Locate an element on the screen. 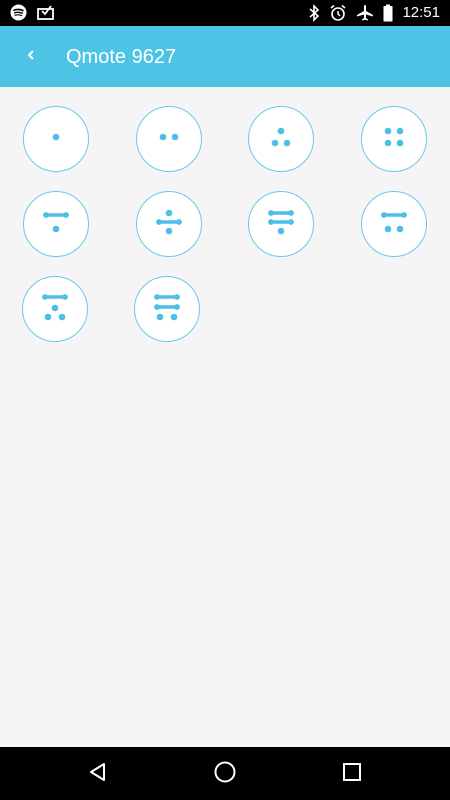 This screenshot has height=800, width=450. page-title: Qmote 9627 is located at coordinates (121, 57).